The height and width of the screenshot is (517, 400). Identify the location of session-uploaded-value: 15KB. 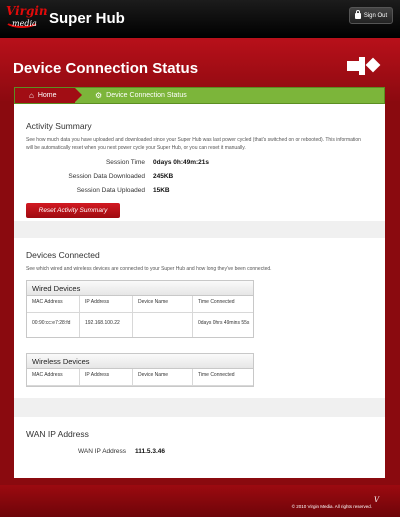
(161, 190).